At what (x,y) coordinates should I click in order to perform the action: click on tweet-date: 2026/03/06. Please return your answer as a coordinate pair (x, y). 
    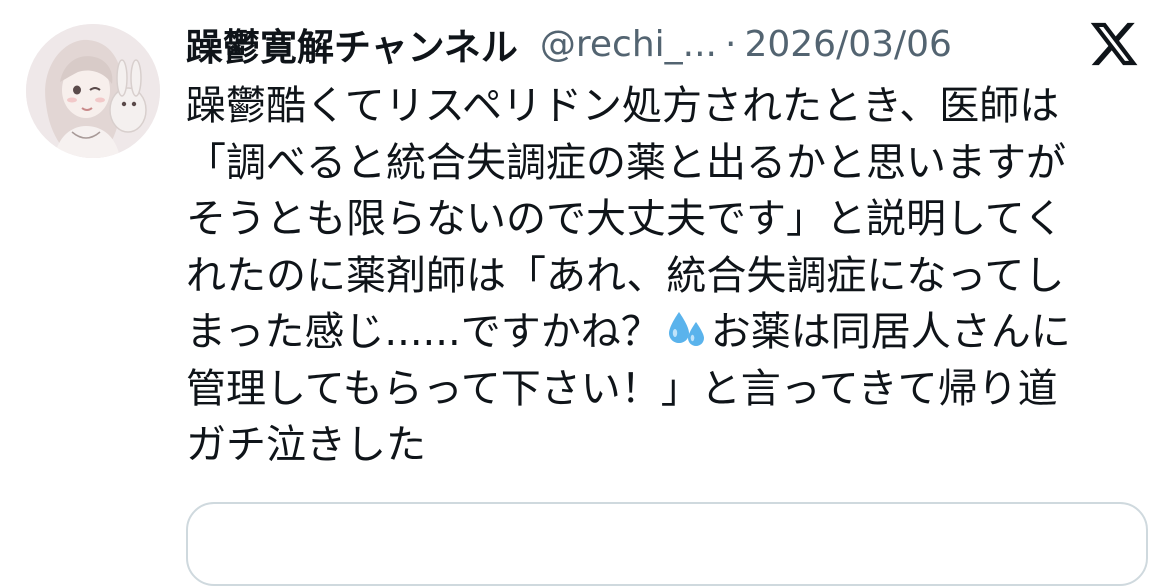
    Looking at the image, I should click on (848, 44).